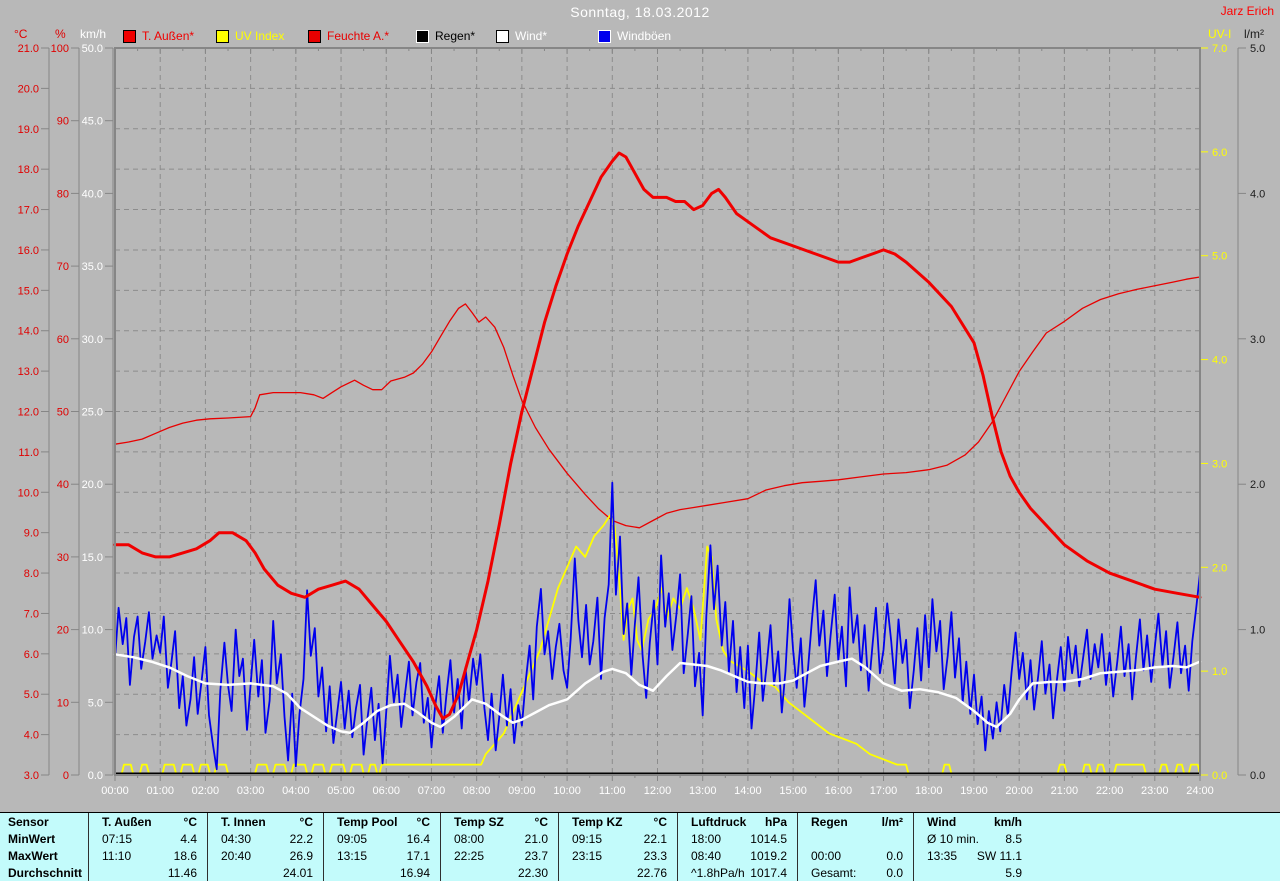  I want to click on axis-tick-label-temp: 5.0, so click(31, 695).